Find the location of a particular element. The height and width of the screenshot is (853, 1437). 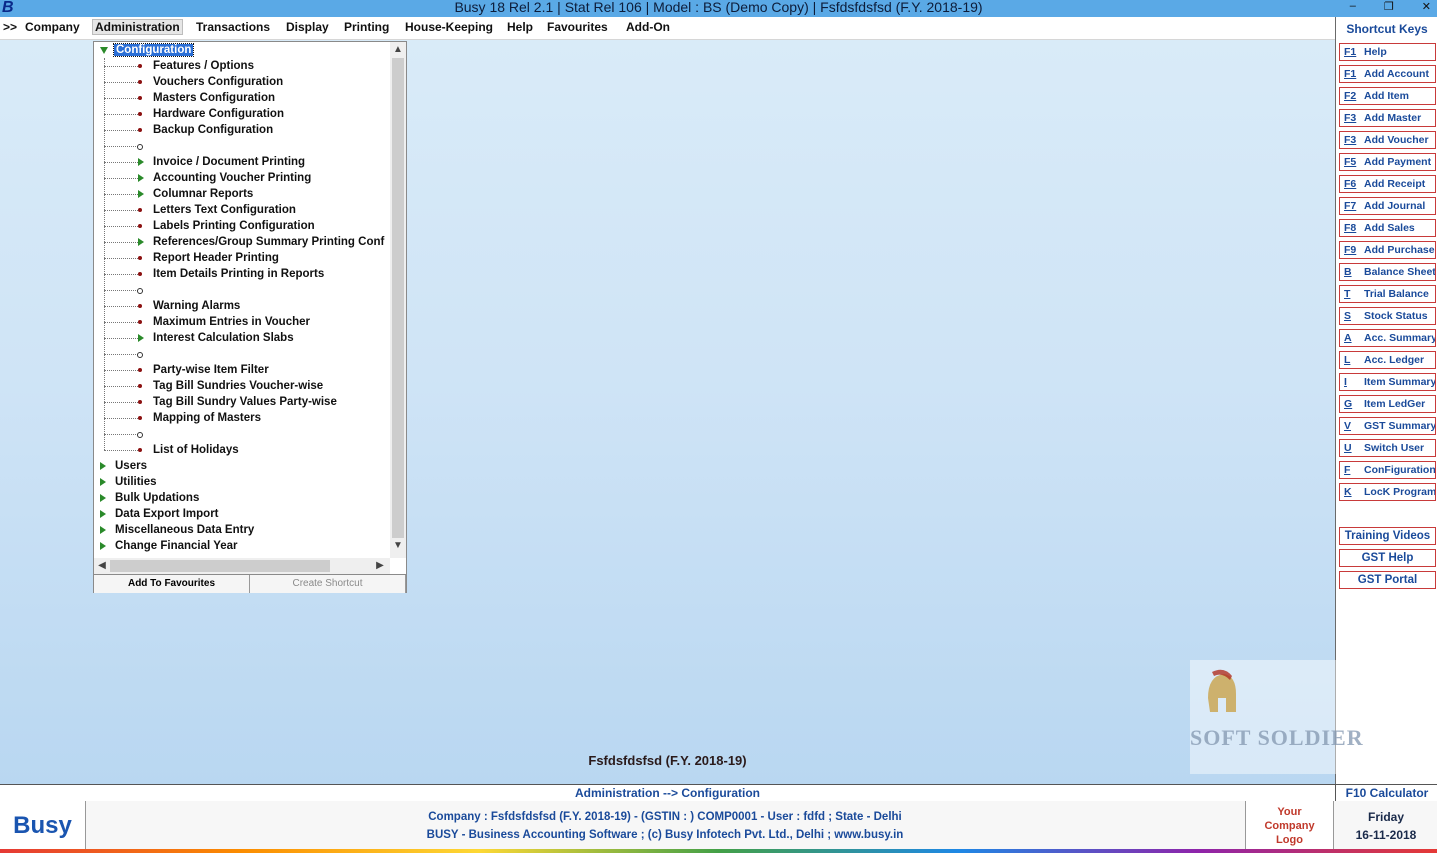

tree-section: Bulk Updations is located at coordinates (157, 498).